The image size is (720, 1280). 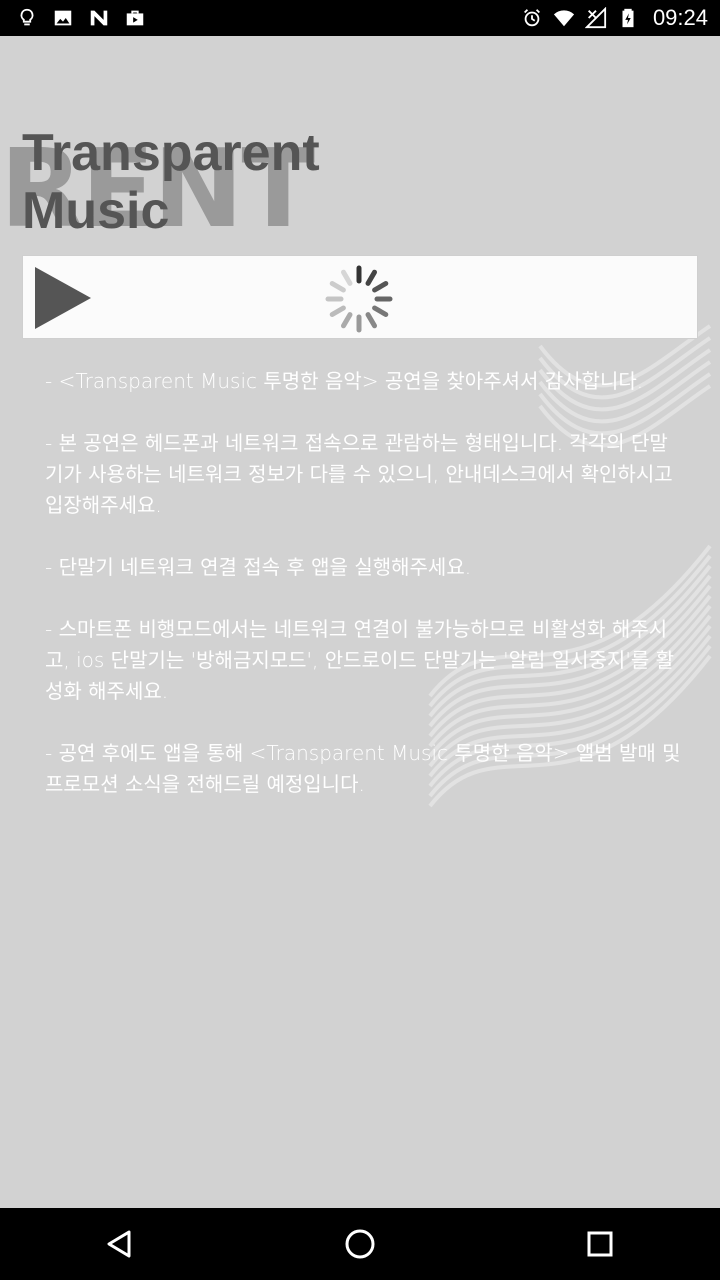 I want to click on image-icon, so click(x=63, y=18).